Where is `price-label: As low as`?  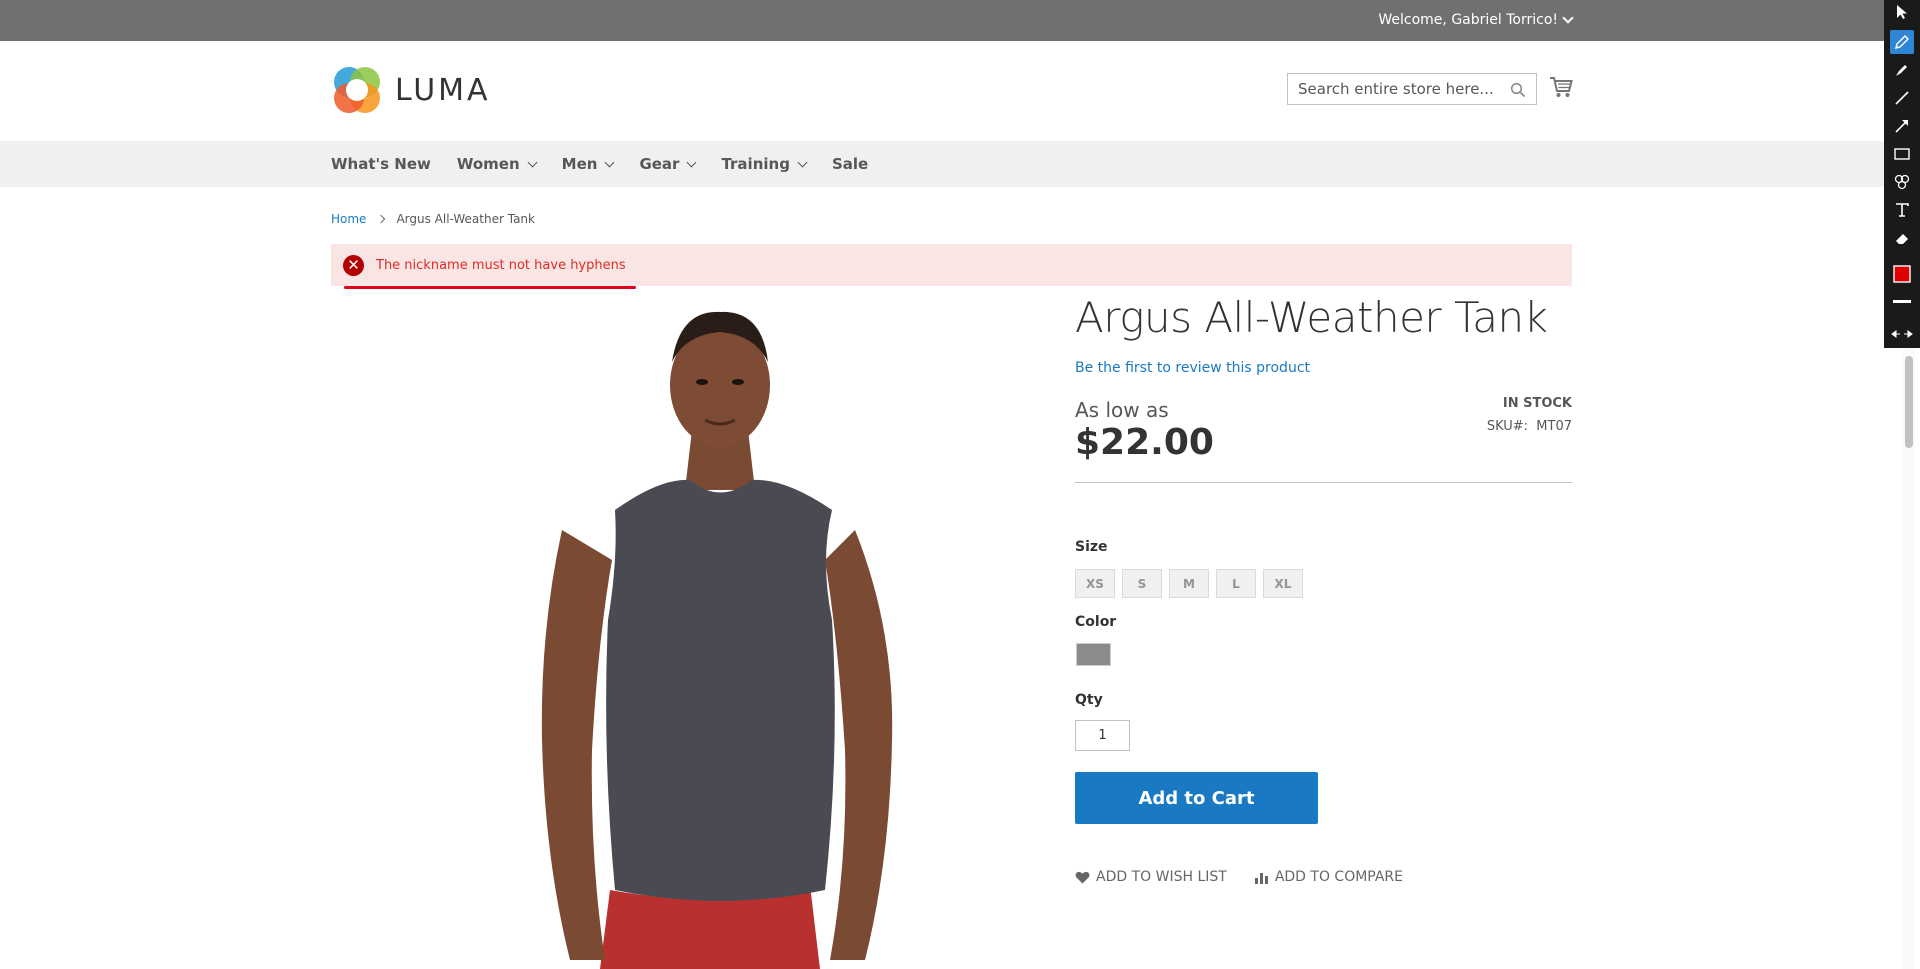 price-label: As low as is located at coordinates (1122, 410).